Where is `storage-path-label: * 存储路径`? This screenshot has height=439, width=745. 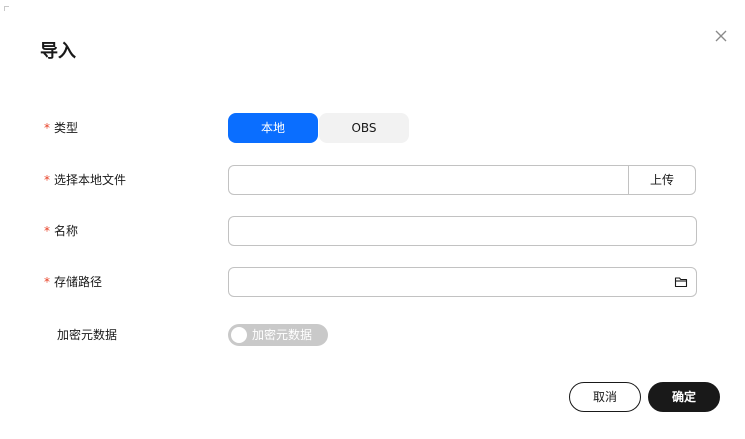
storage-path-label: * 存储路径 is located at coordinates (73, 282).